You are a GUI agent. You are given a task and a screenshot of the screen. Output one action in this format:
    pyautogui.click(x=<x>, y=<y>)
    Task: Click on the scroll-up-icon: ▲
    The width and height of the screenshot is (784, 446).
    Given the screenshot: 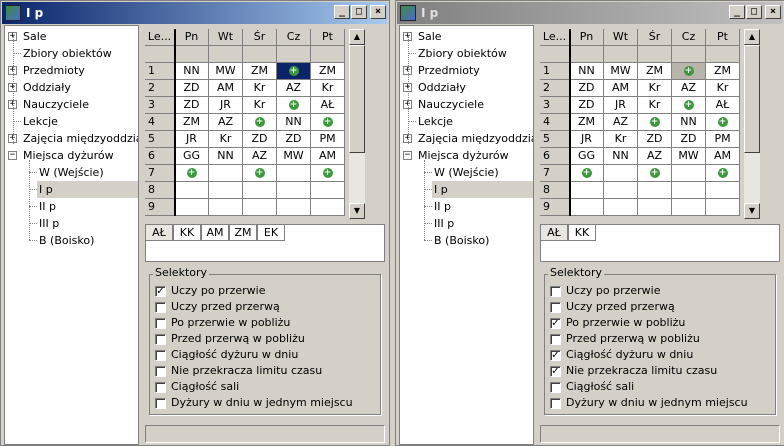 What is the action you would take?
    pyautogui.click(x=357, y=37)
    